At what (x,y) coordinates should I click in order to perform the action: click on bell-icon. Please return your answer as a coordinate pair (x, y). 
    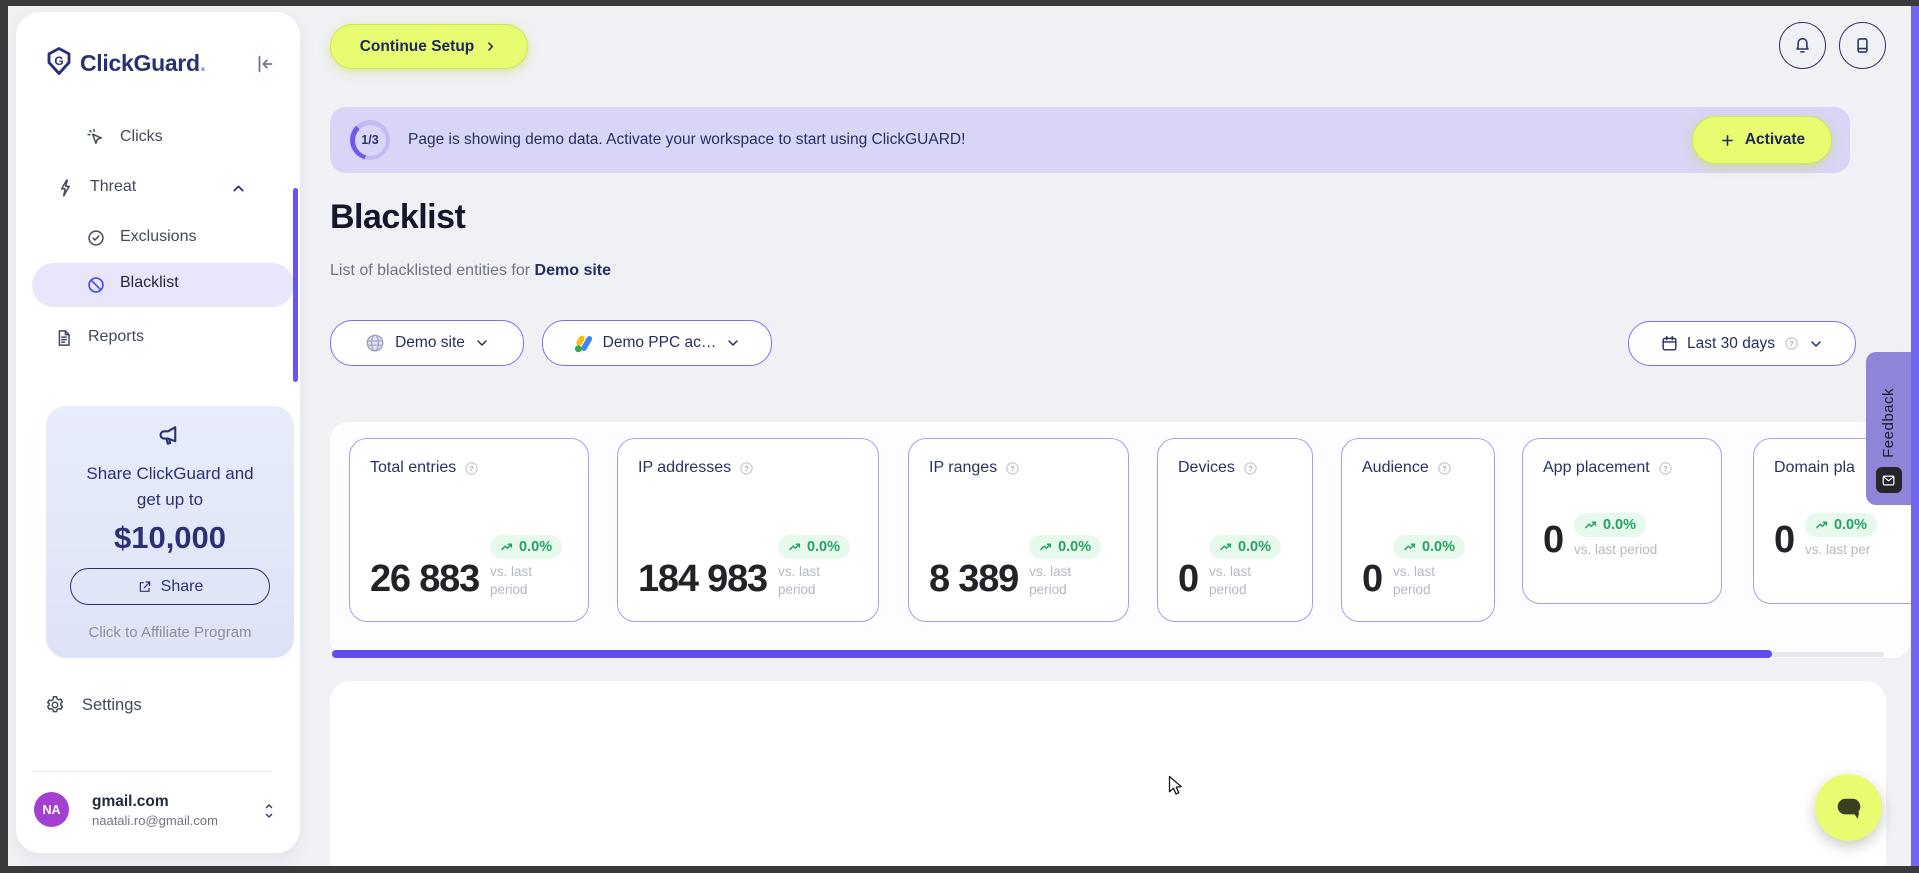
    Looking at the image, I should click on (1802, 45).